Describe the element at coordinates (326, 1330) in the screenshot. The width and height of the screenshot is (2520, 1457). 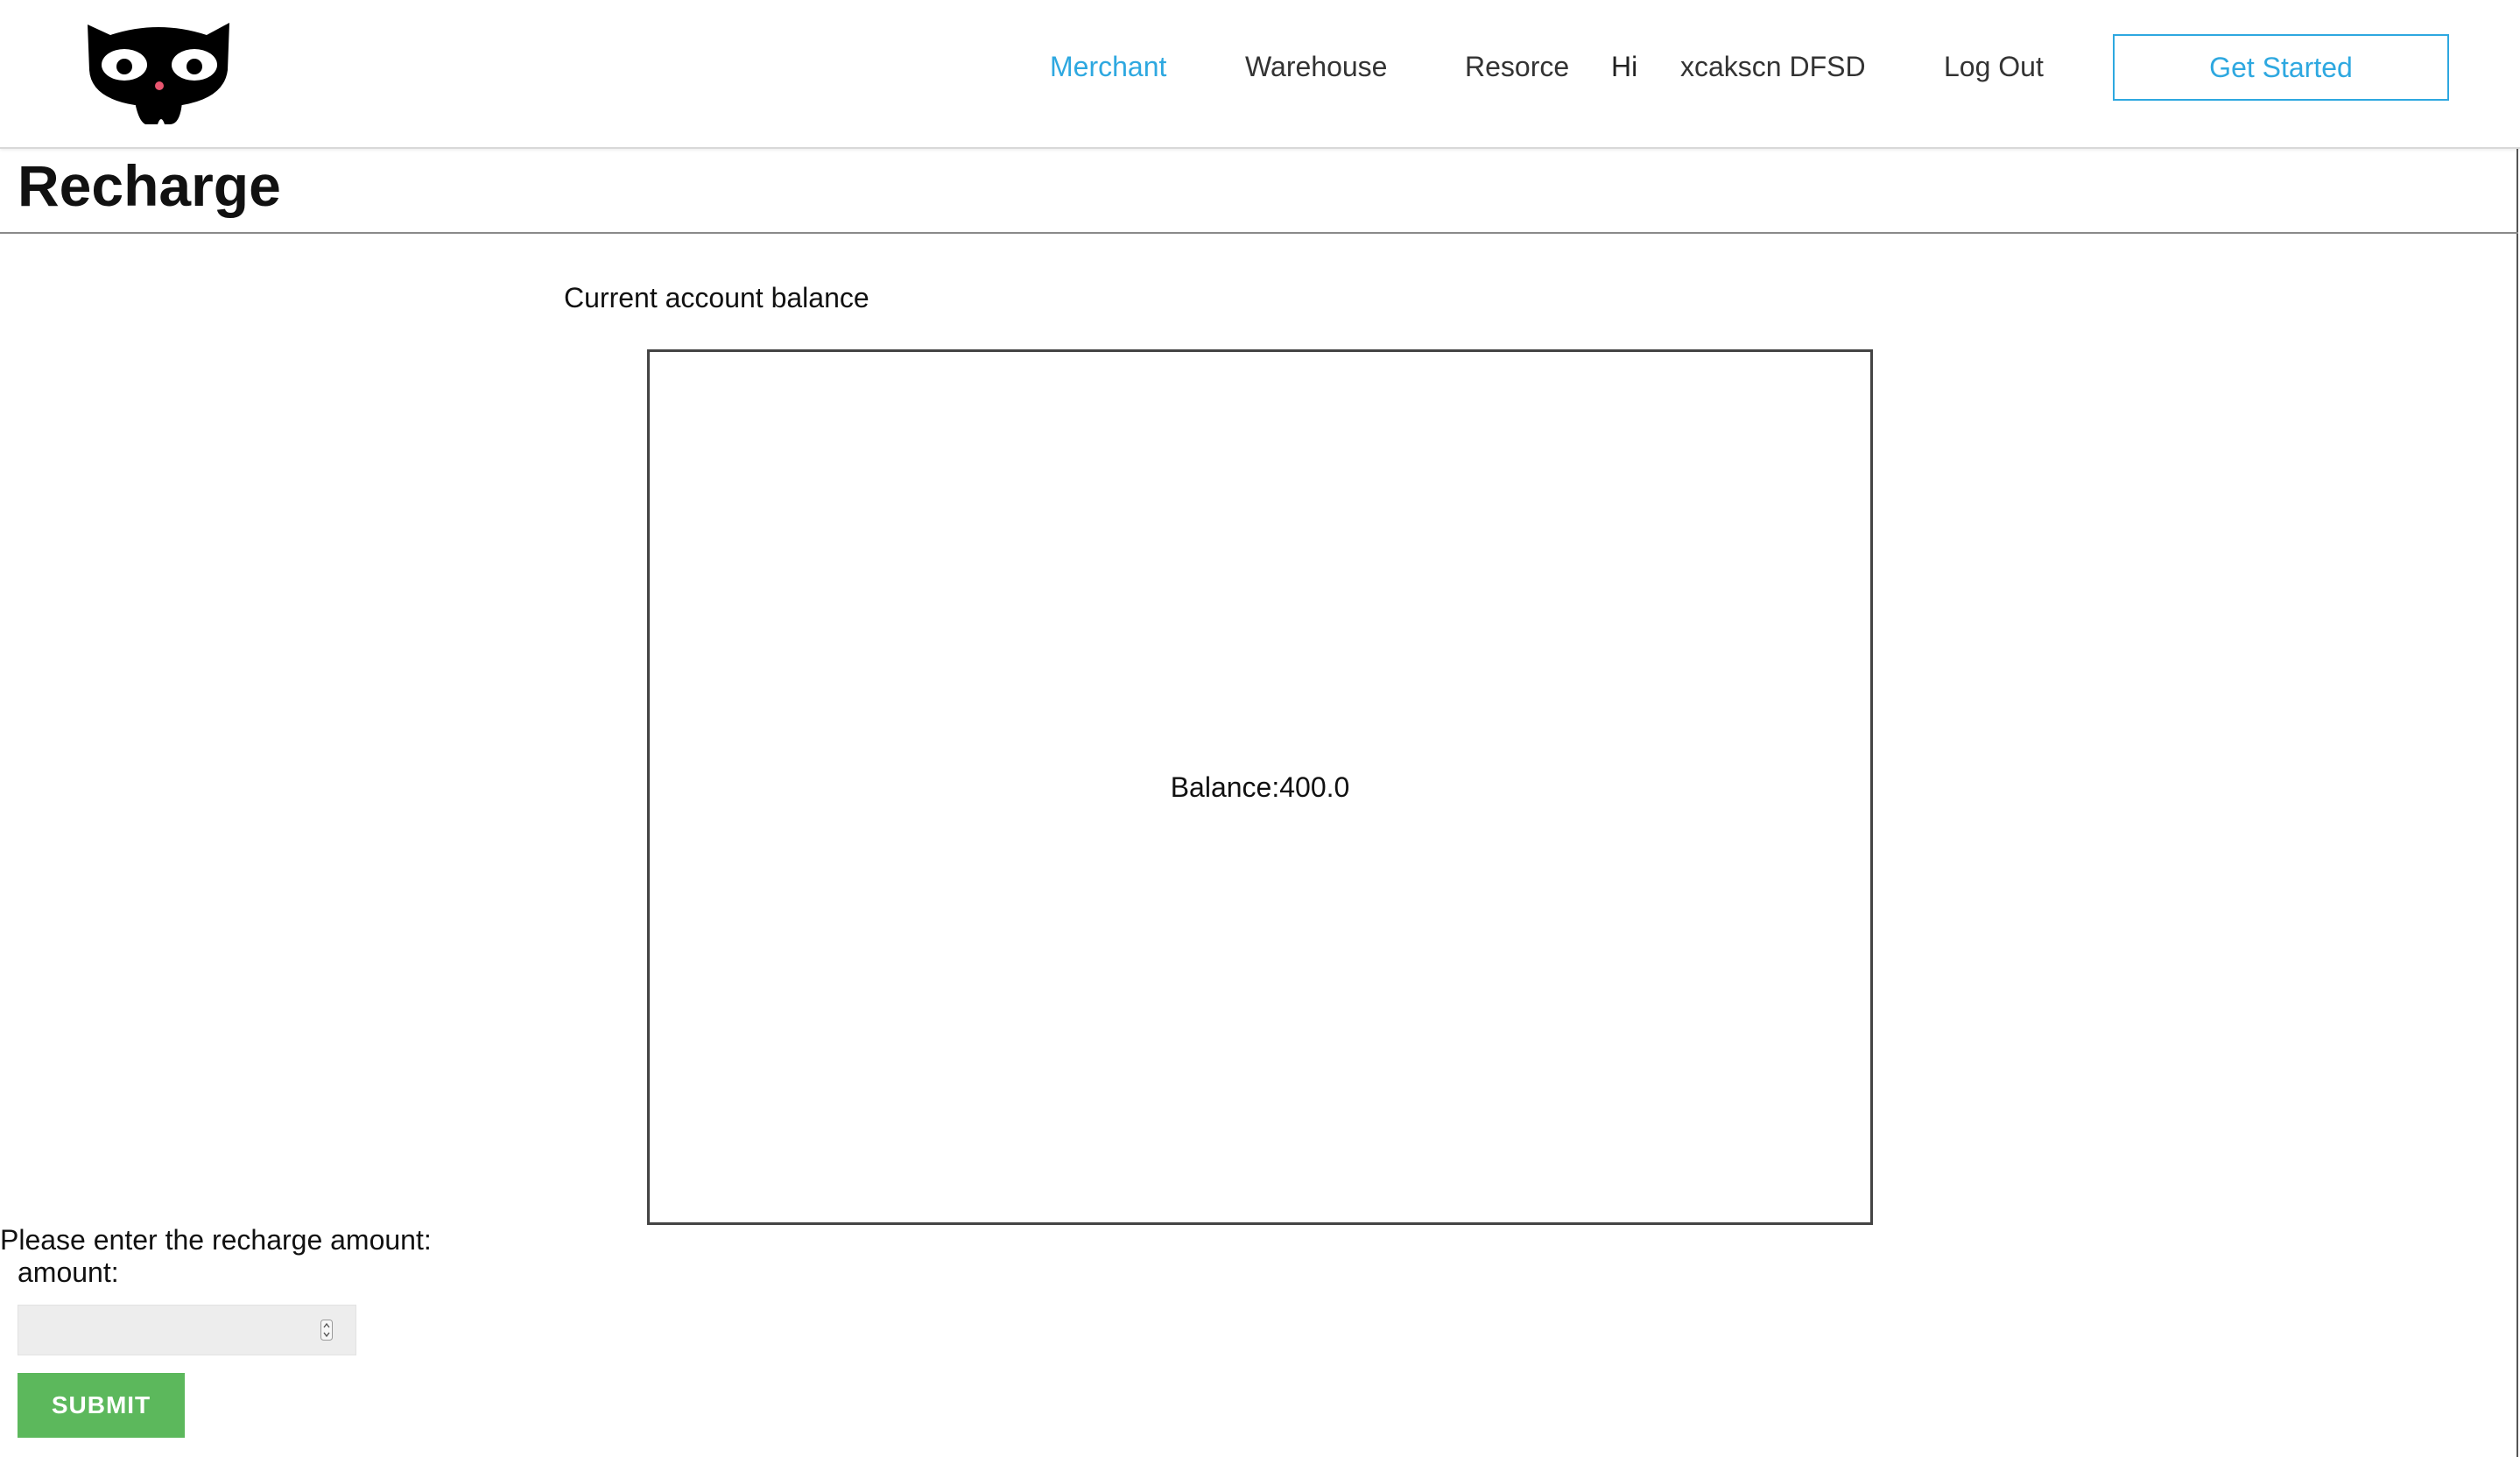
I see `number-spinner-icon` at that location.